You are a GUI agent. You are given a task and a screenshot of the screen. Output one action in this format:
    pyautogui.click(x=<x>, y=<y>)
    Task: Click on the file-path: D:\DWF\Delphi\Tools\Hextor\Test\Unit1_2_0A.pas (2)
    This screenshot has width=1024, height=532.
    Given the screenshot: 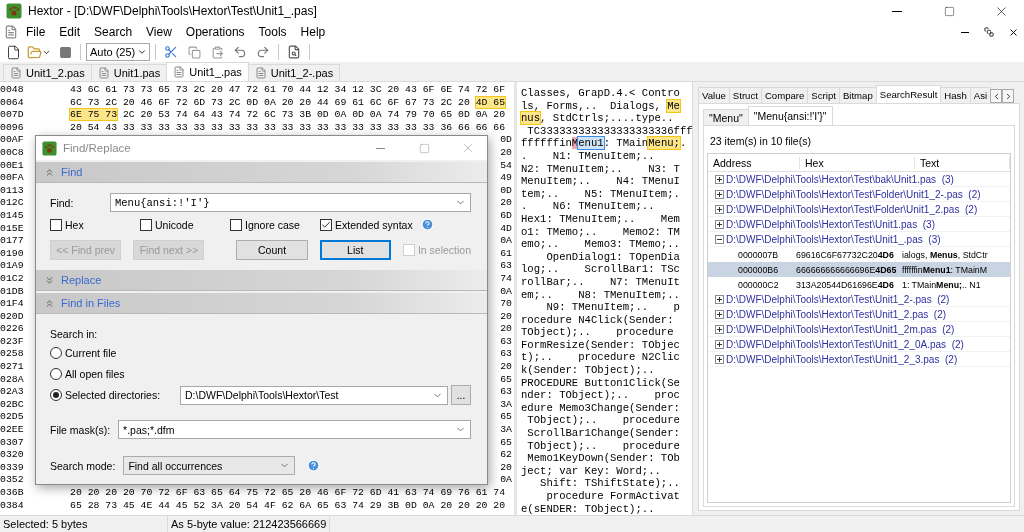 What is the action you would take?
    pyautogui.click(x=845, y=344)
    